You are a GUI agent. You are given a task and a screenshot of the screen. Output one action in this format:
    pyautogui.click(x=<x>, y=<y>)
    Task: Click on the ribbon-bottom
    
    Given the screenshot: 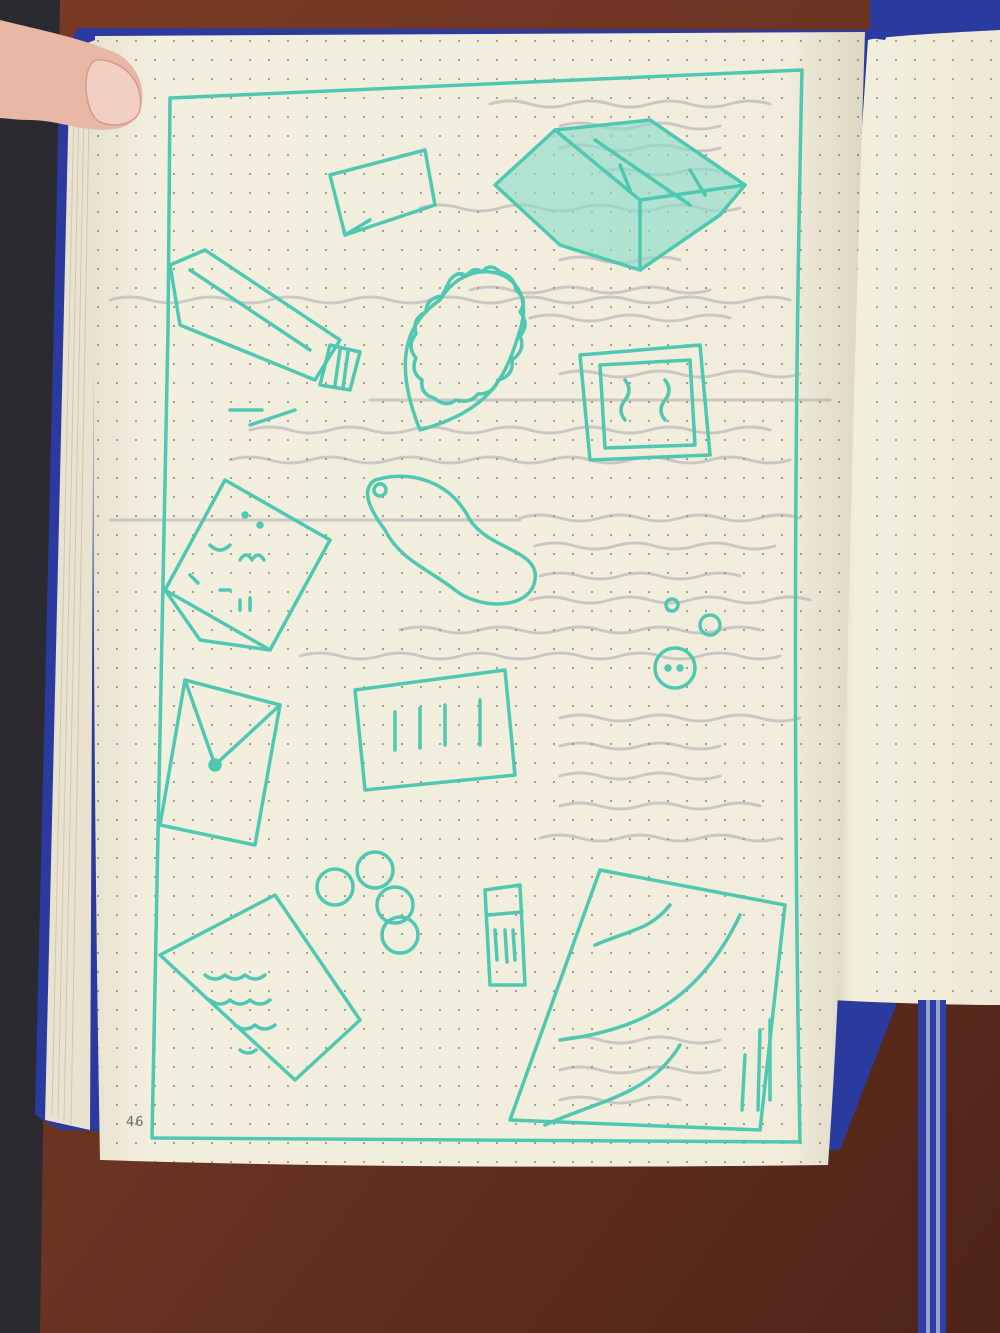 What is the action you would take?
    pyautogui.click(x=932, y=1166)
    